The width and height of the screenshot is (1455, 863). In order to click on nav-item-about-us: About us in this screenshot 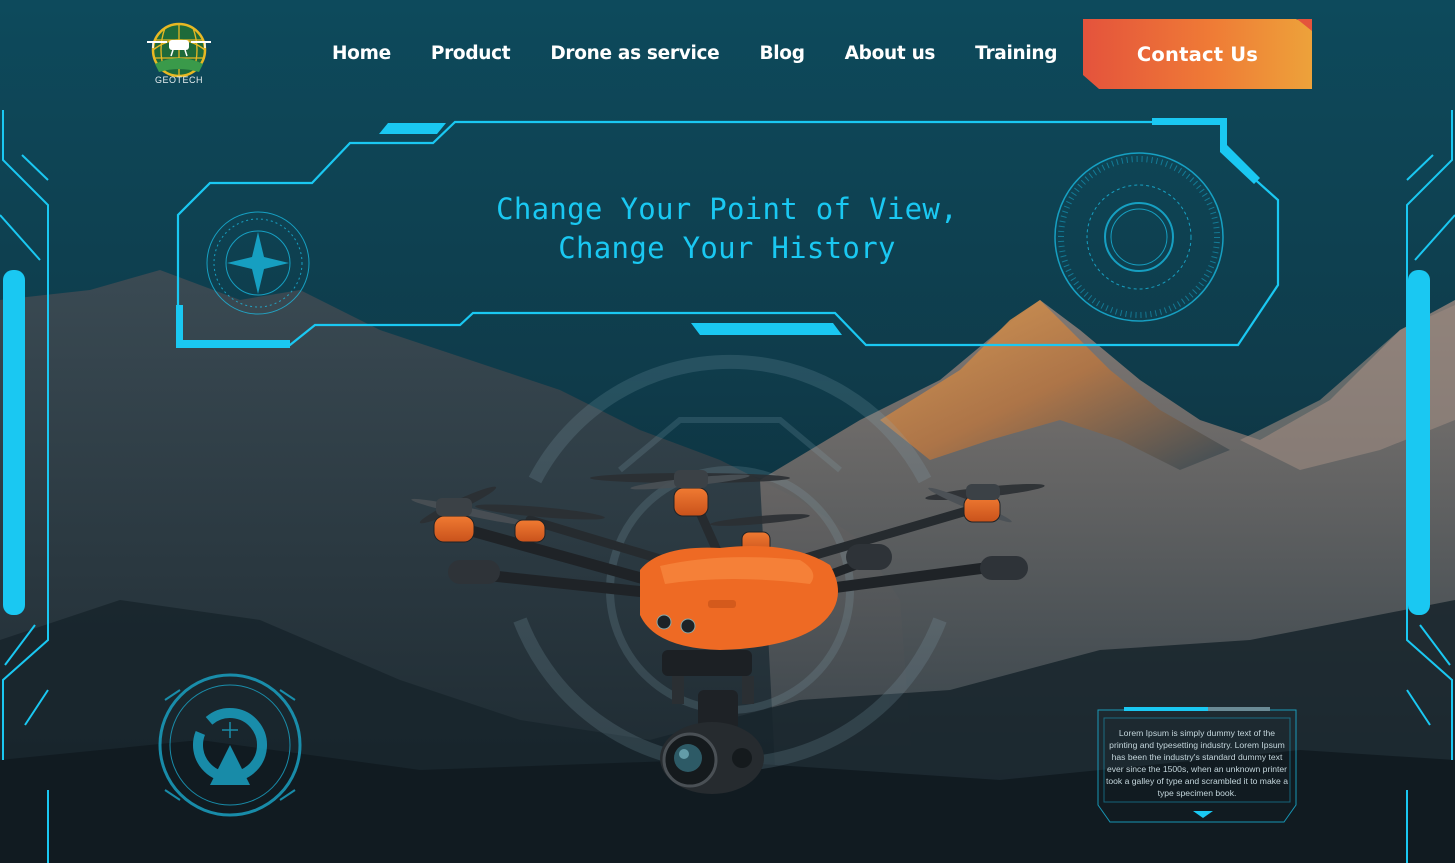, I will do `click(890, 53)`.